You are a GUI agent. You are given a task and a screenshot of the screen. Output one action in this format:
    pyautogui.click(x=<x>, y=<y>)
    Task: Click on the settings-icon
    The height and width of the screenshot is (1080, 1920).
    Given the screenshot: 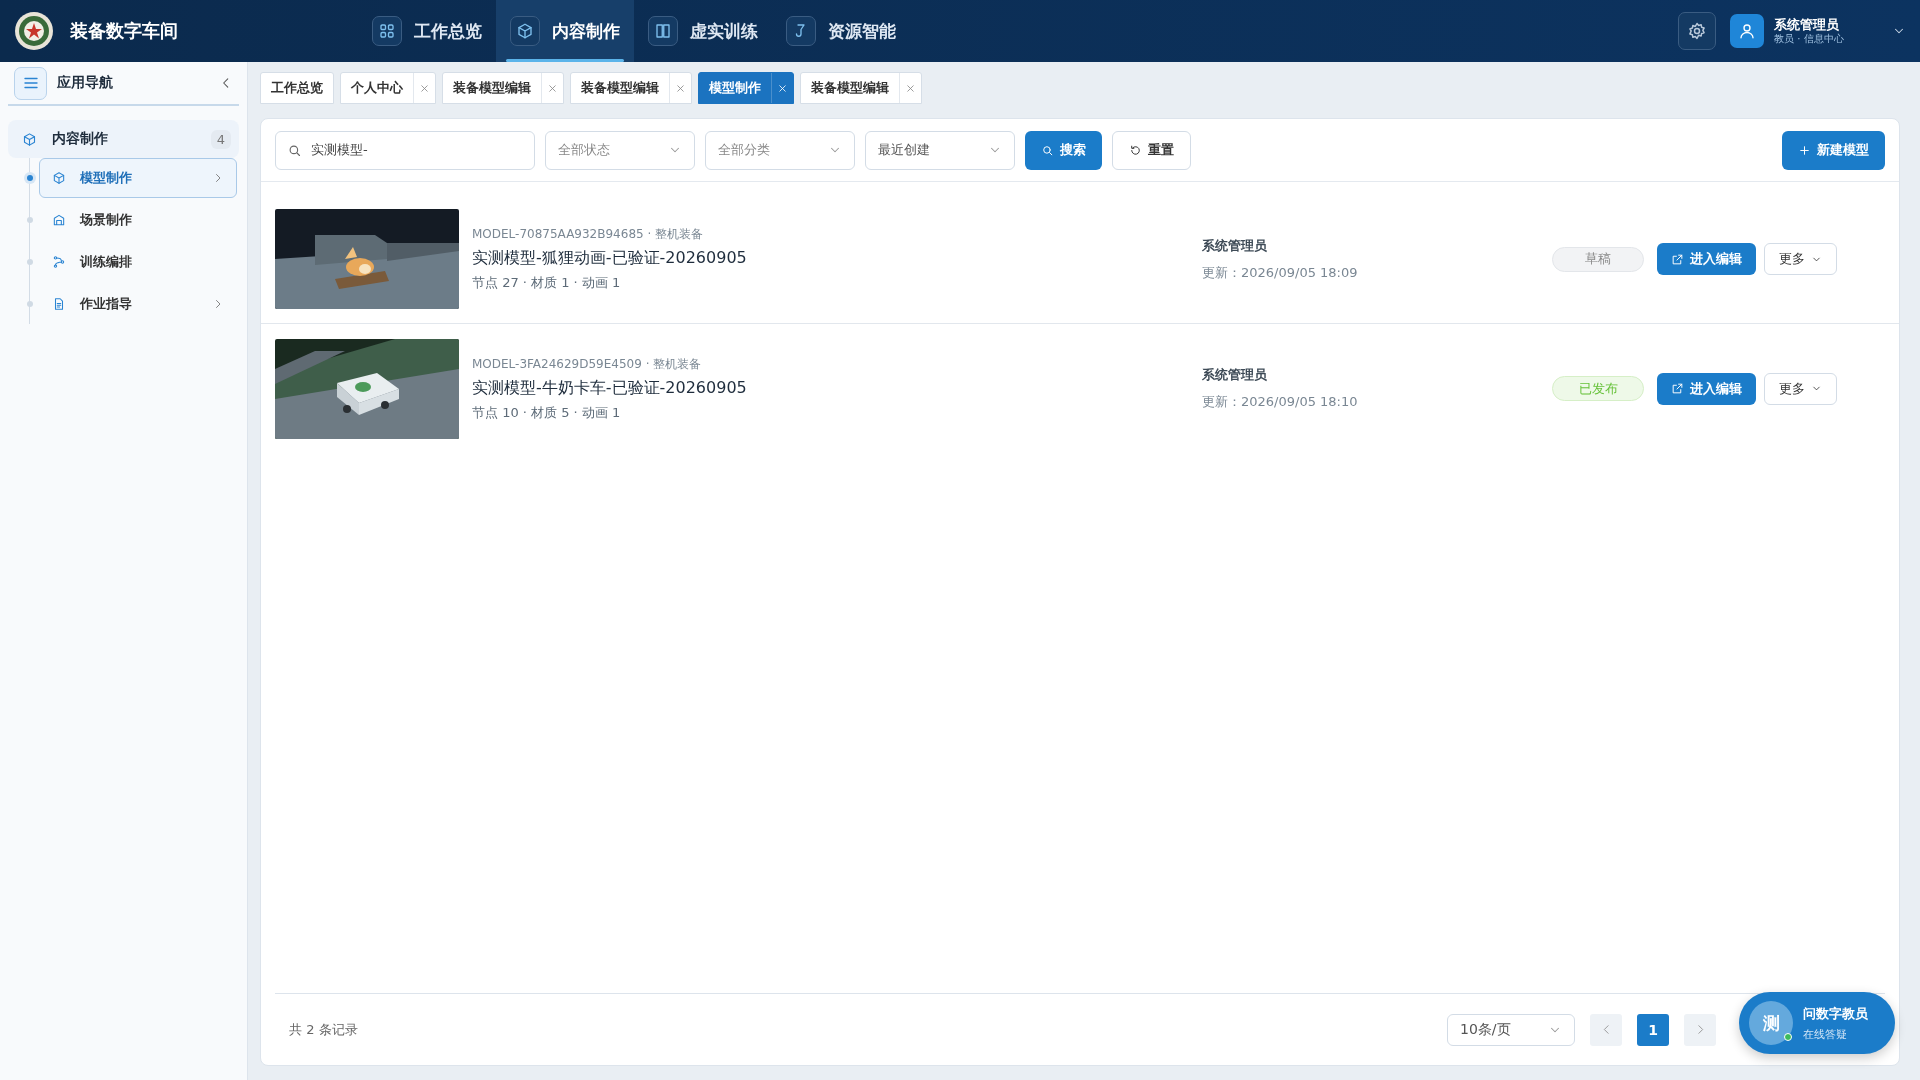 What is the action you would take?
    pyautogui.click(x=1697, y=31)
    